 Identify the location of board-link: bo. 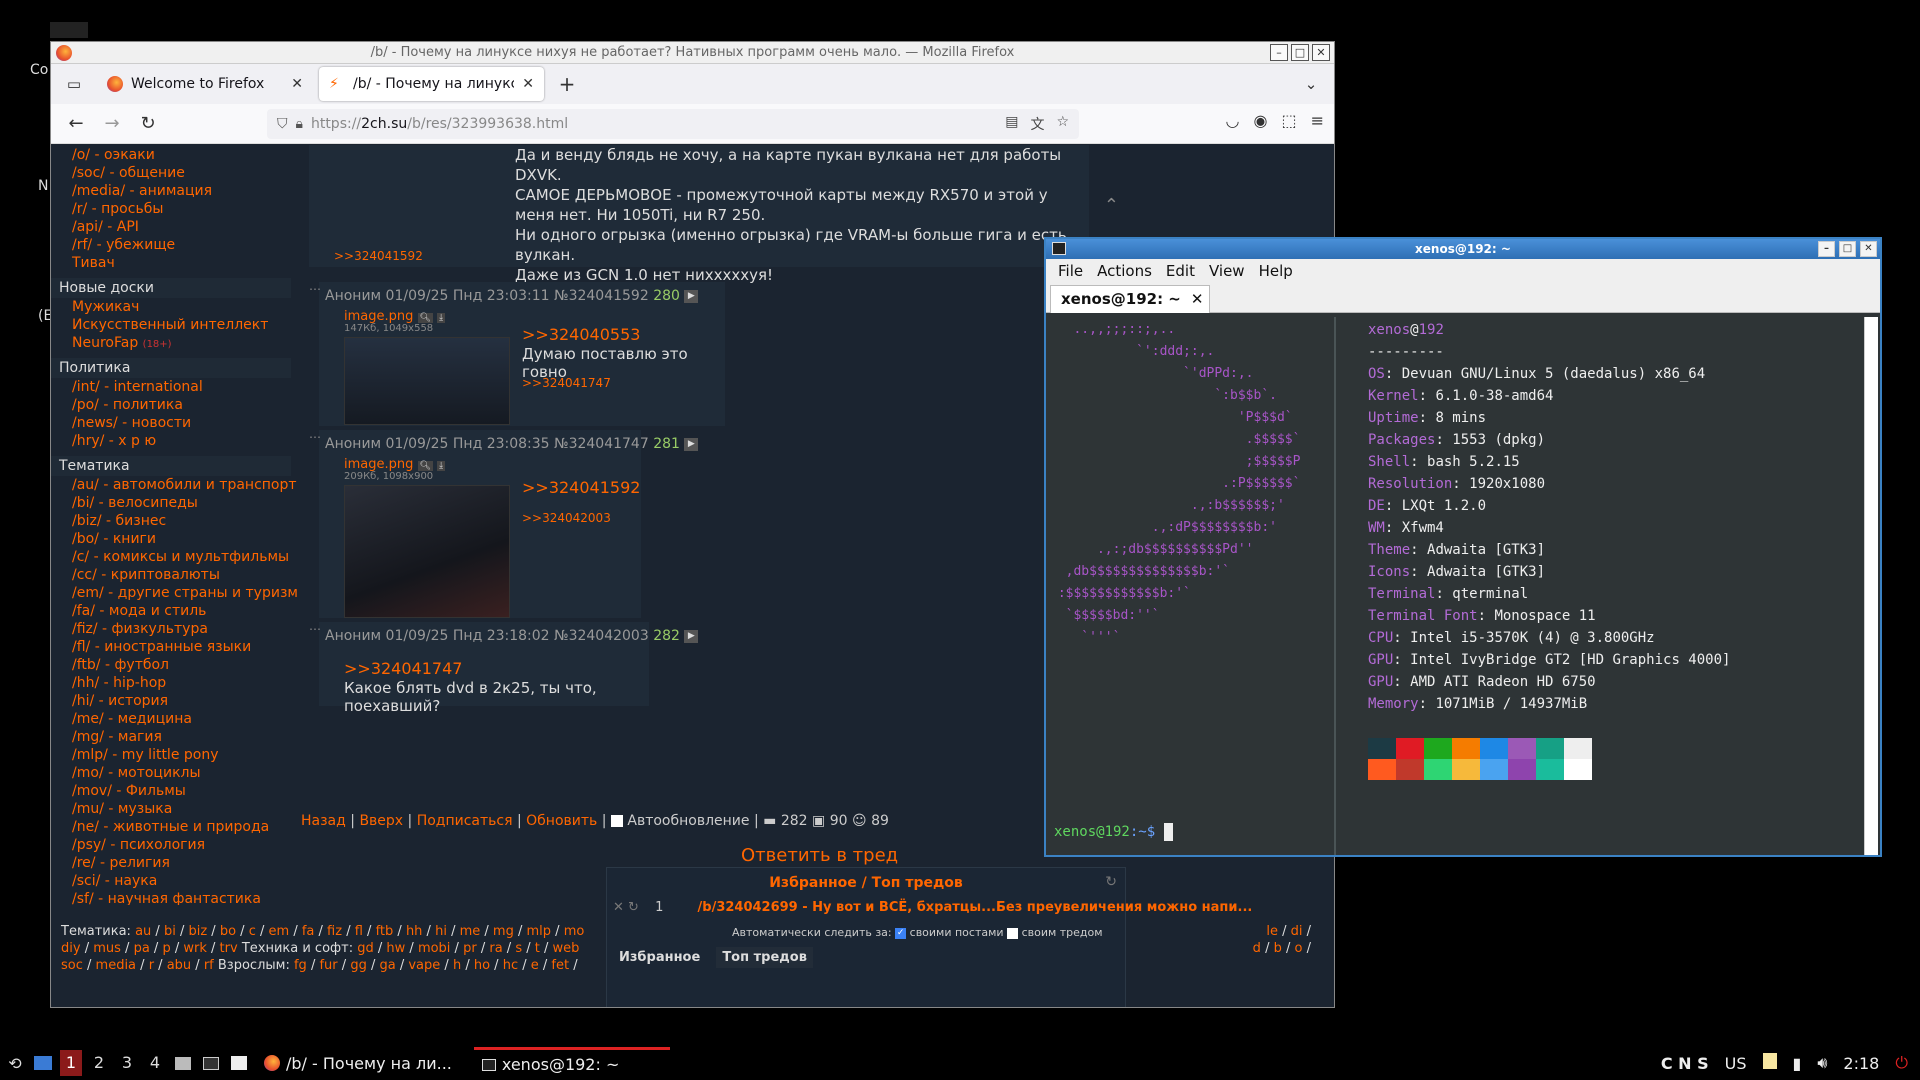
(228, 931).